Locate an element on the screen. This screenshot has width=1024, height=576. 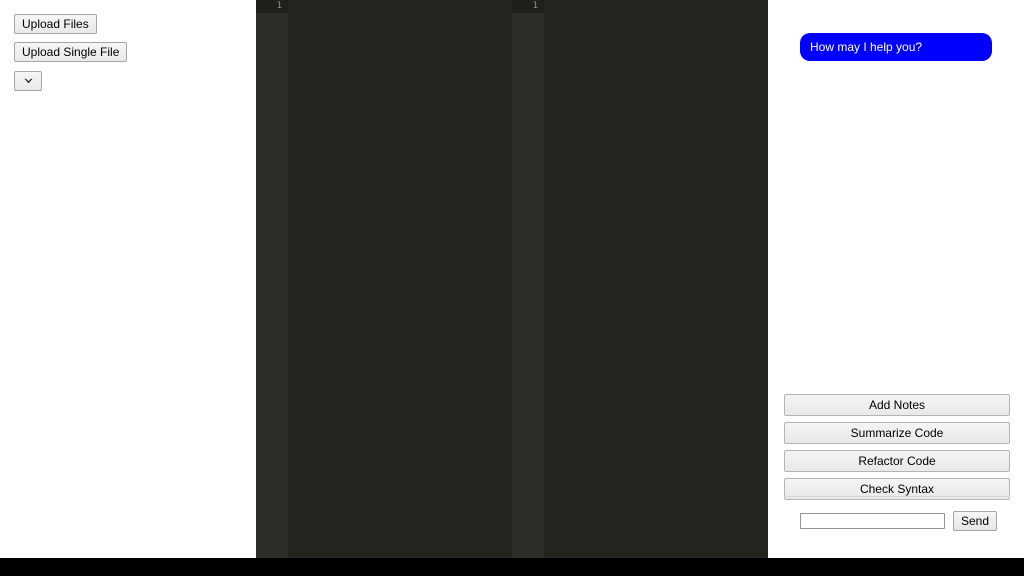
add-notes-button: Add Notes is located at coordinates (897, 405).